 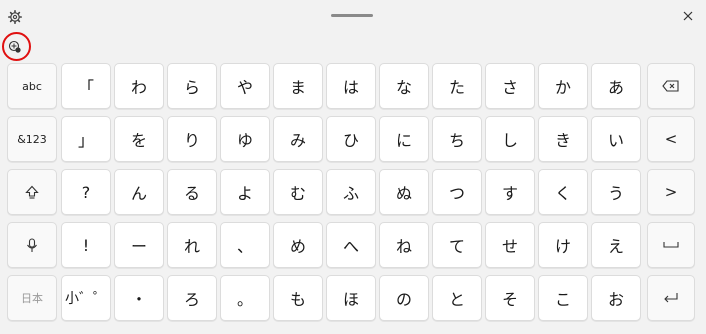 I want to click on key-label: う, so click(x=615, y=193).